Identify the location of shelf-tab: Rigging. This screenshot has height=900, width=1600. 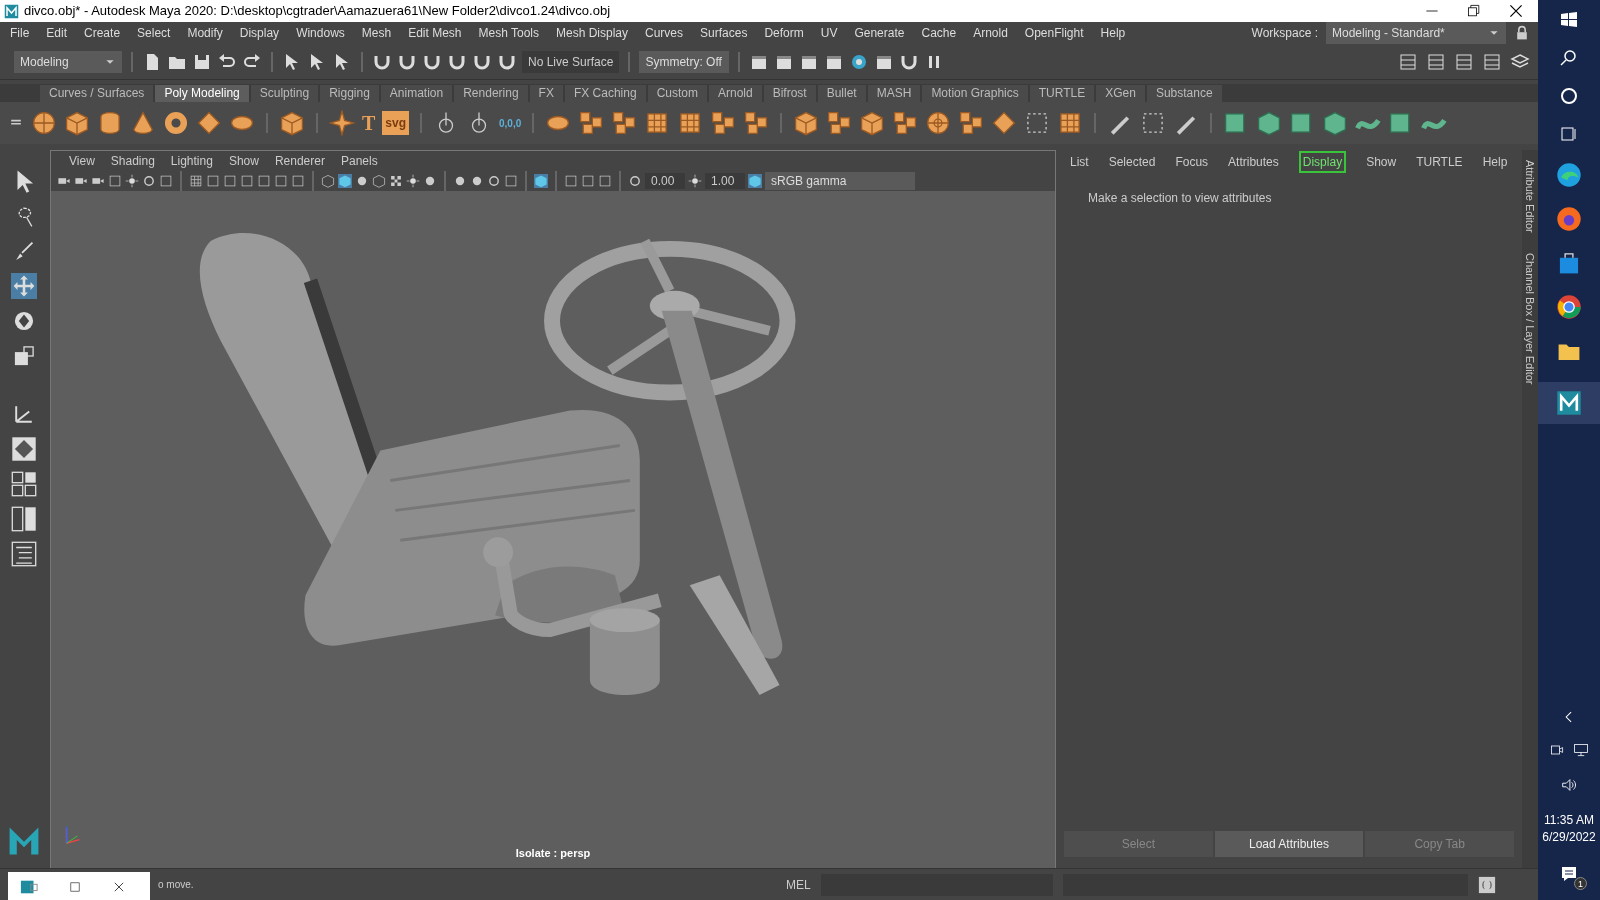
(349, 93).